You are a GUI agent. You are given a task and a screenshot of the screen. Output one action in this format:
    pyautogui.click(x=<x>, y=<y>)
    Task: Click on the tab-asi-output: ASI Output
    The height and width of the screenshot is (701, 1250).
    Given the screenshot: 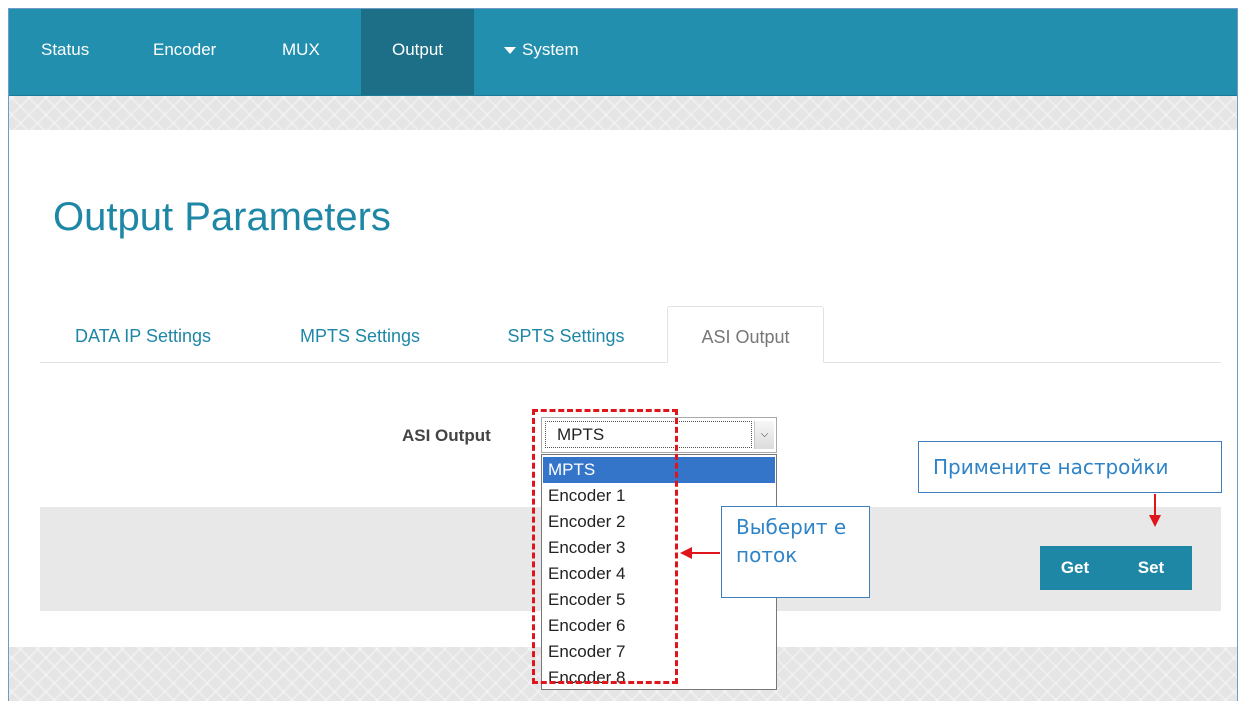 What is the action you would take?
    pyautogui.click(x=745, y=334)
    